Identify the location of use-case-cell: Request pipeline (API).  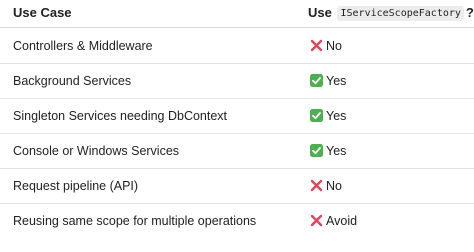
(76, 186).